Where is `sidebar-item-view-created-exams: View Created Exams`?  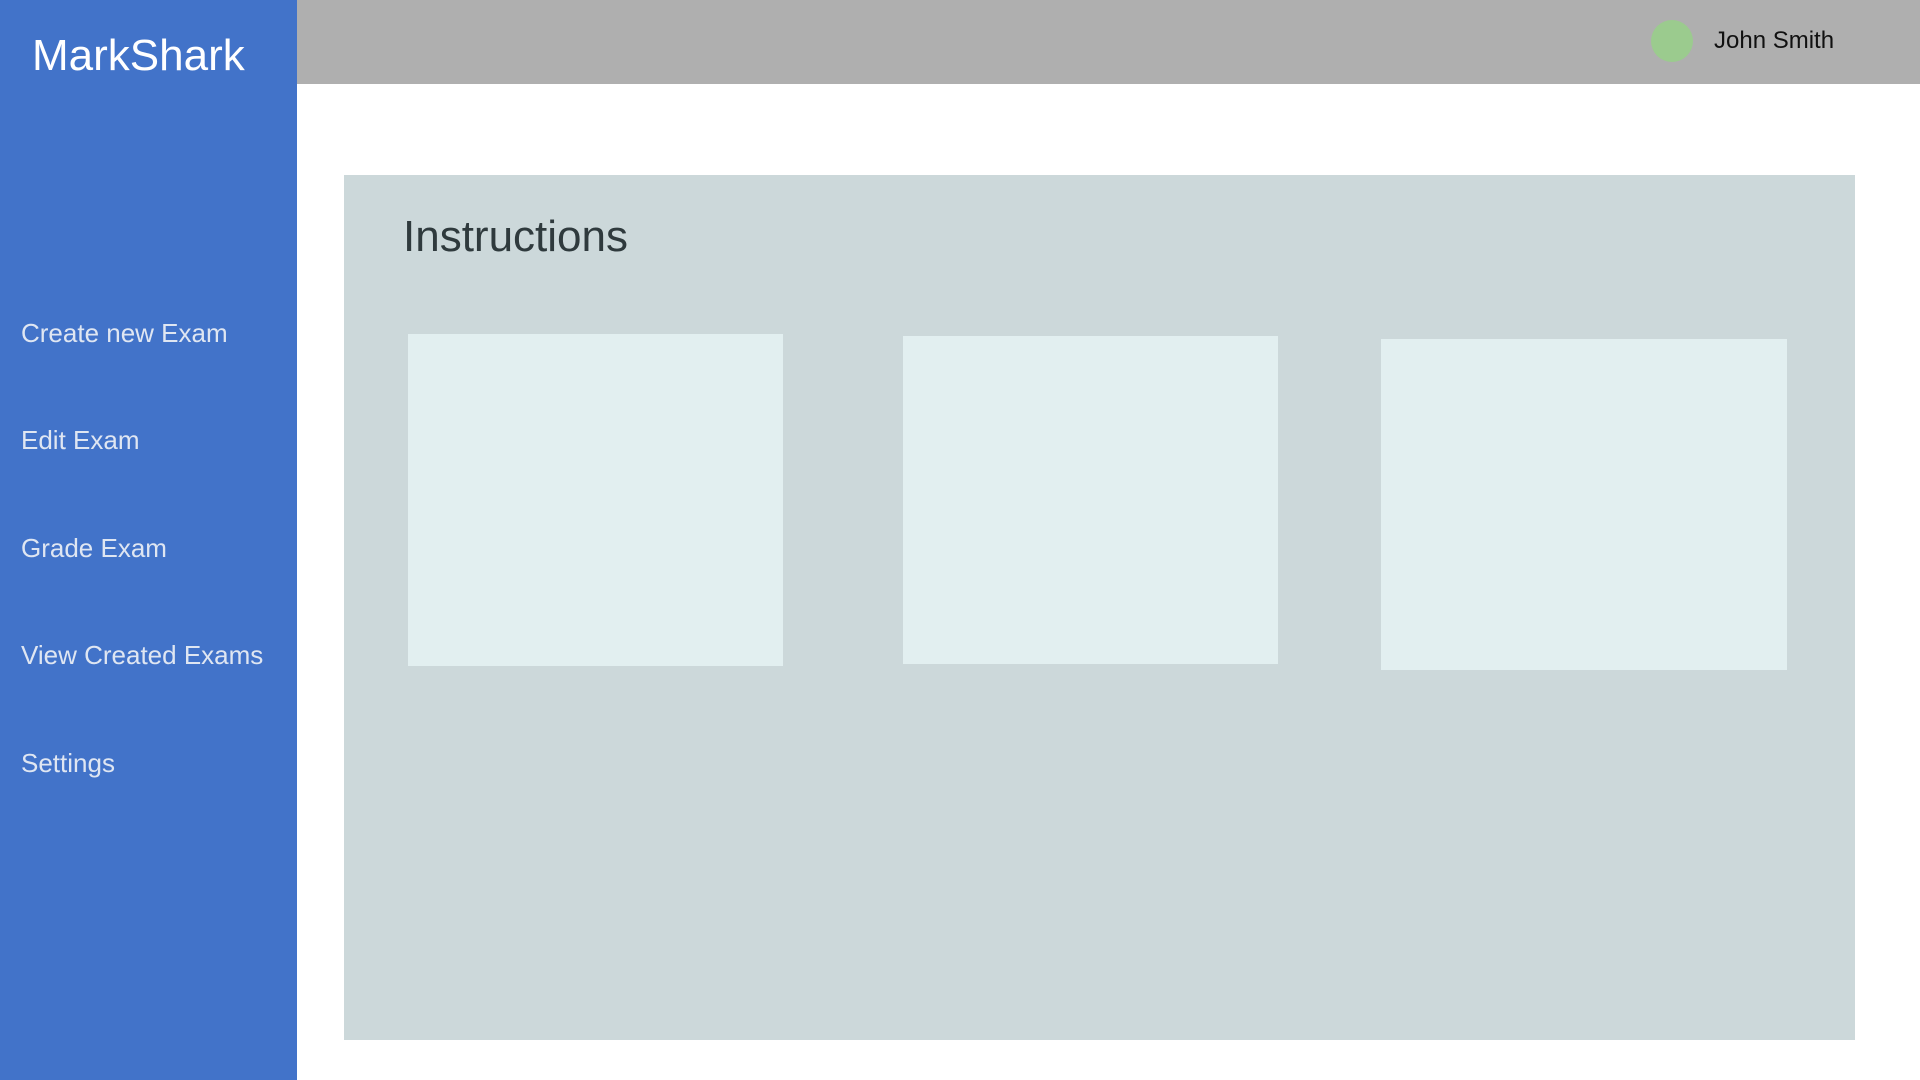 sidebar-item-view-created-exams: View Created Exams is located at coordinates (142, 655).